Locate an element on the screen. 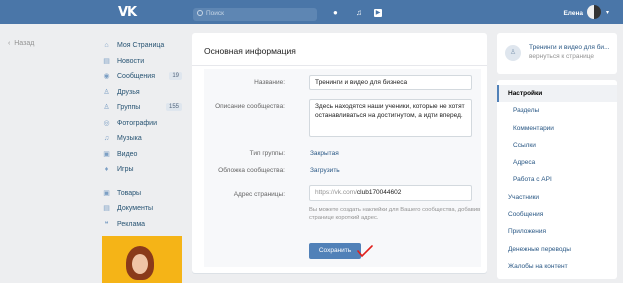 The width and height of the screenshot is (623, 283). group-avatar-icon: ♙ is located at coordinates (513, 53).